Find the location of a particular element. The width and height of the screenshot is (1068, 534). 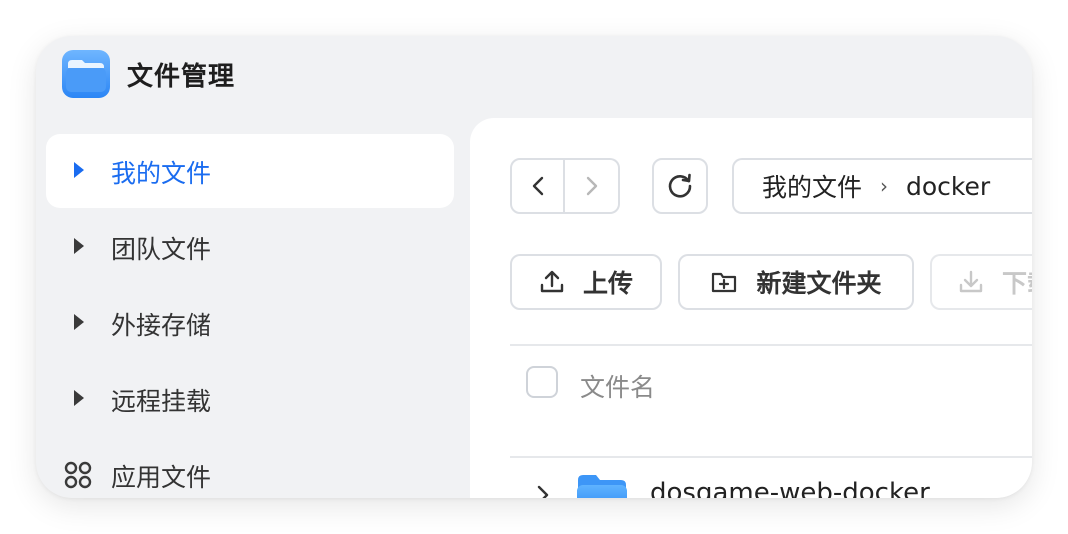

download-button: 下载 is located at coordinates (981, 282).